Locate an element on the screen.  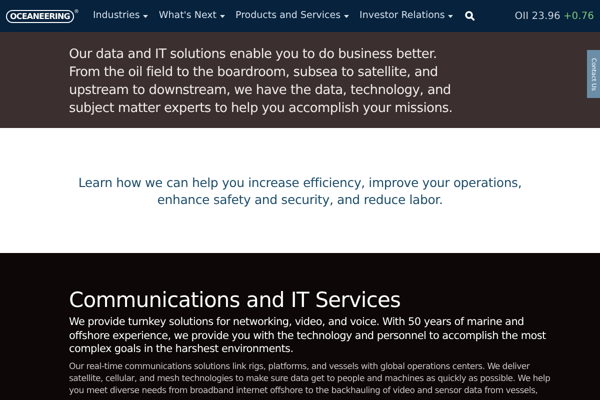
body-paragraph: Our real-time communications solutions link rigs, platforms, and vessels with global operations centers. We deliver satellite, cellular, and mesh technologies to make sure data get to people and machines as quickly as possible. We help you meet diverse needs from broadband internet offshore to the backhauling of video and sensor data from vessels, is located at coordinates (310, 378).